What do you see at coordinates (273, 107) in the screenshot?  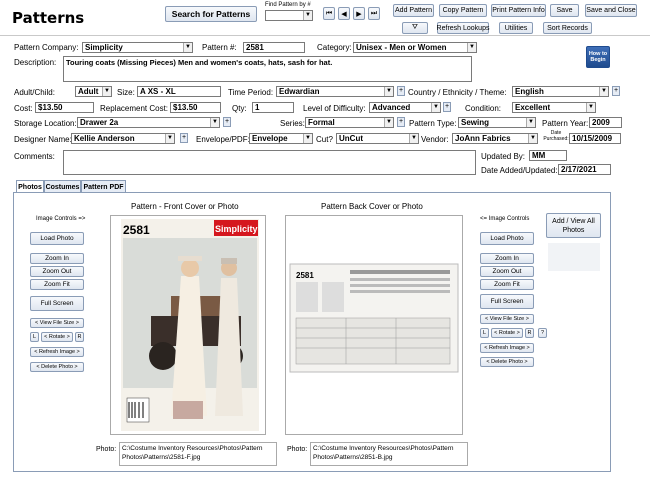 I see `qty-field: 1` at bounding box center [273, 107].